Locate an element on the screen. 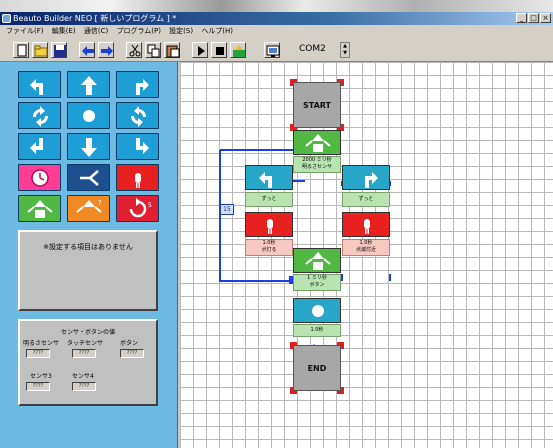 This screenshot has width=553, height=448. sensor-value-touch: ???? is located at coordinates (84, 353).